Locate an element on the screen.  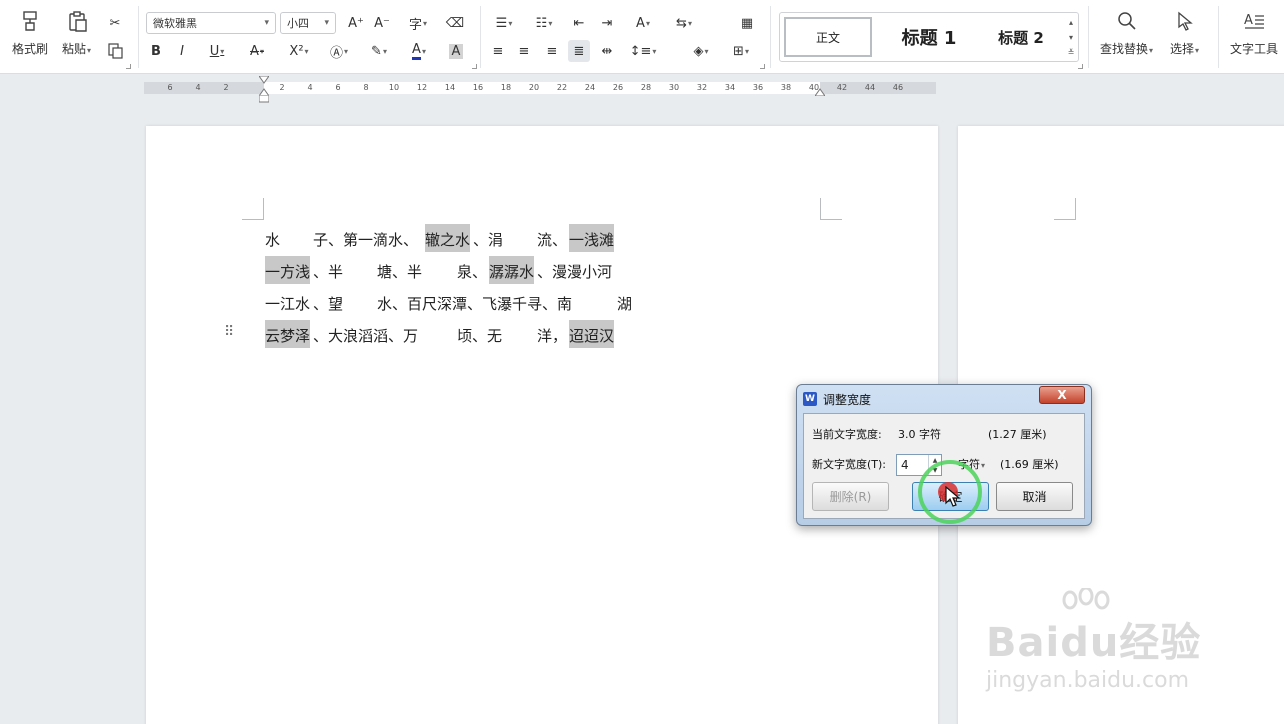
italic-icon: I is located at coordinates (182, 51).